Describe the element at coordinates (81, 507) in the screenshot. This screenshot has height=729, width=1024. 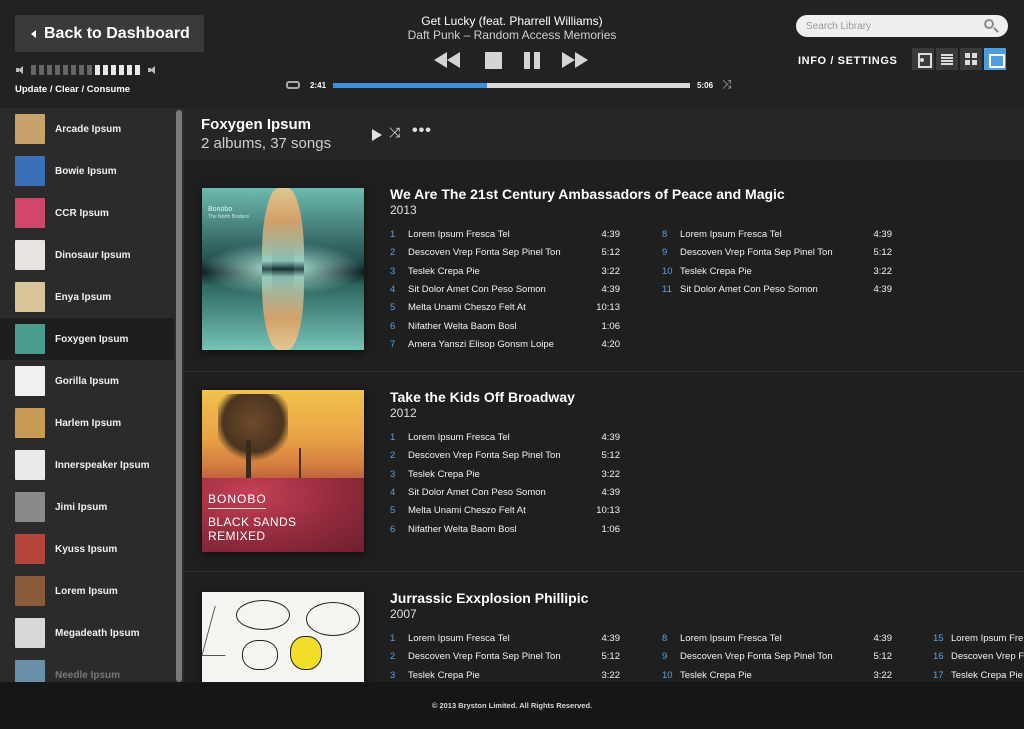
I see `sidebar-item-label: Jimi Ipsum` at that location.